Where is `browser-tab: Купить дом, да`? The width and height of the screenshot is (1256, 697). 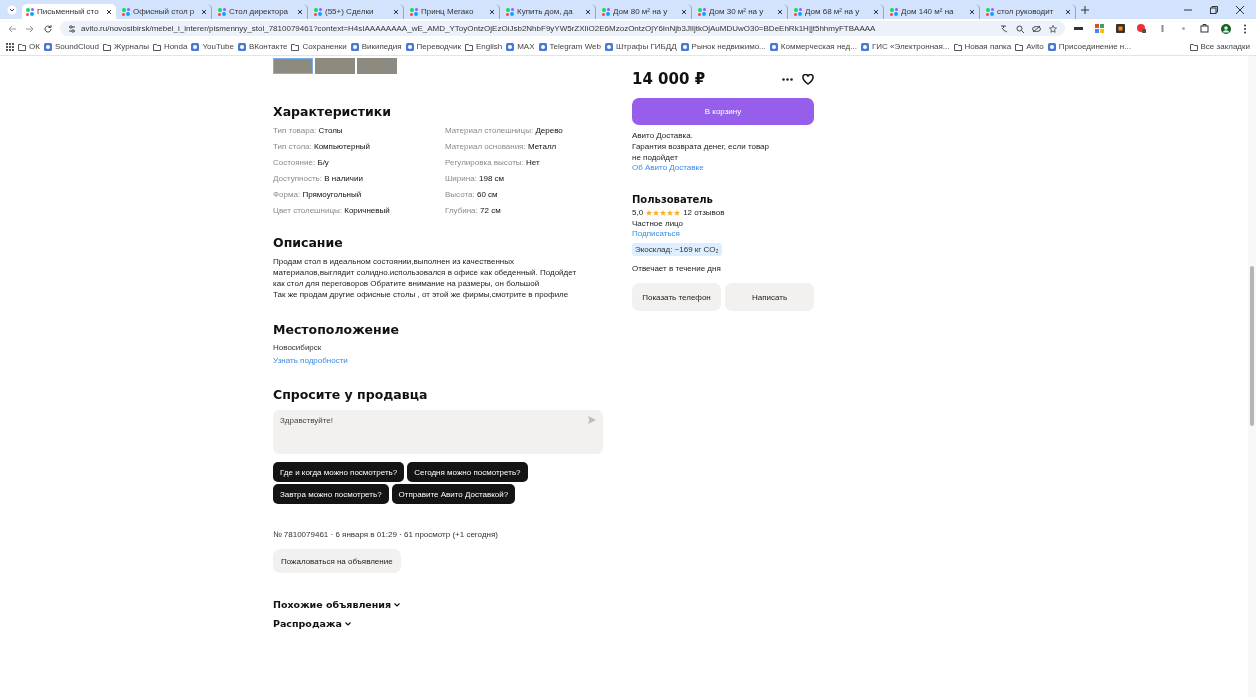 browser-tab: Купить дом, да is located at coordinates (549, 11).